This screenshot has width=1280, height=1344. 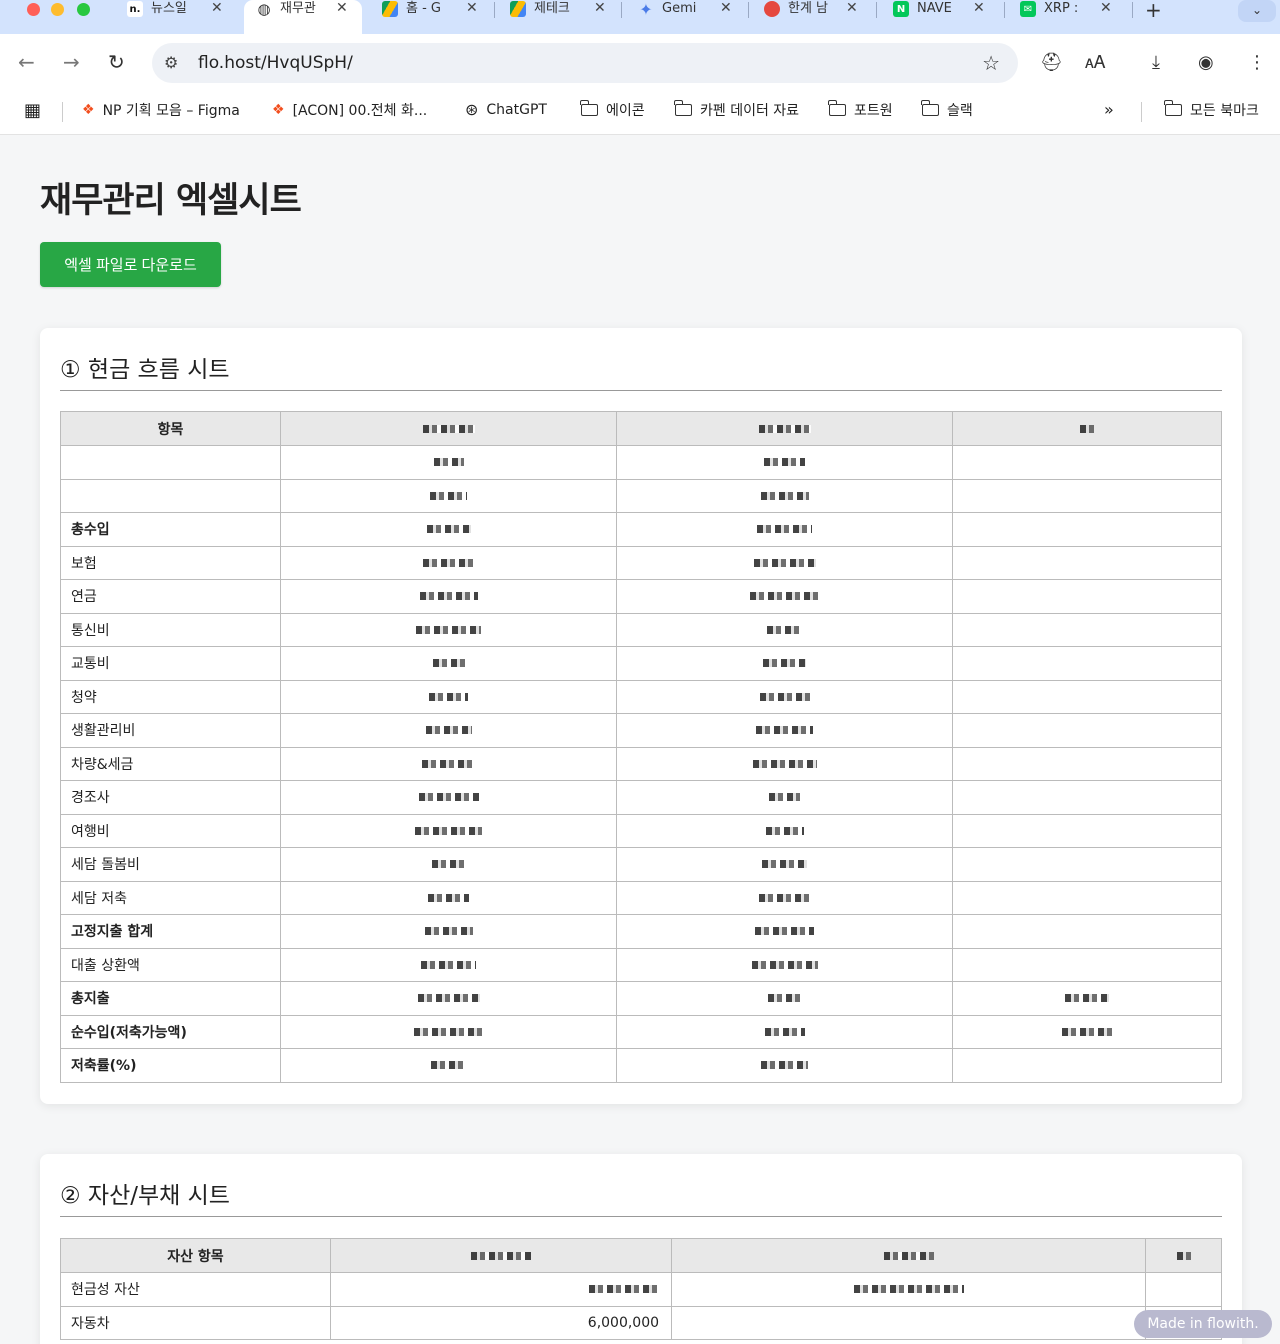 I want to click on profile-icon: ◉, so click(x=1206, y=63).